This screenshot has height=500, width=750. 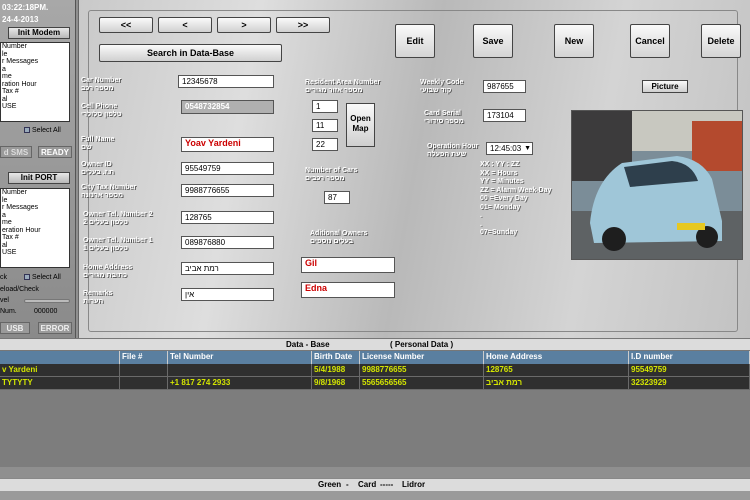 I want to click on column-header-file: File #, so click(x=144, y=357).